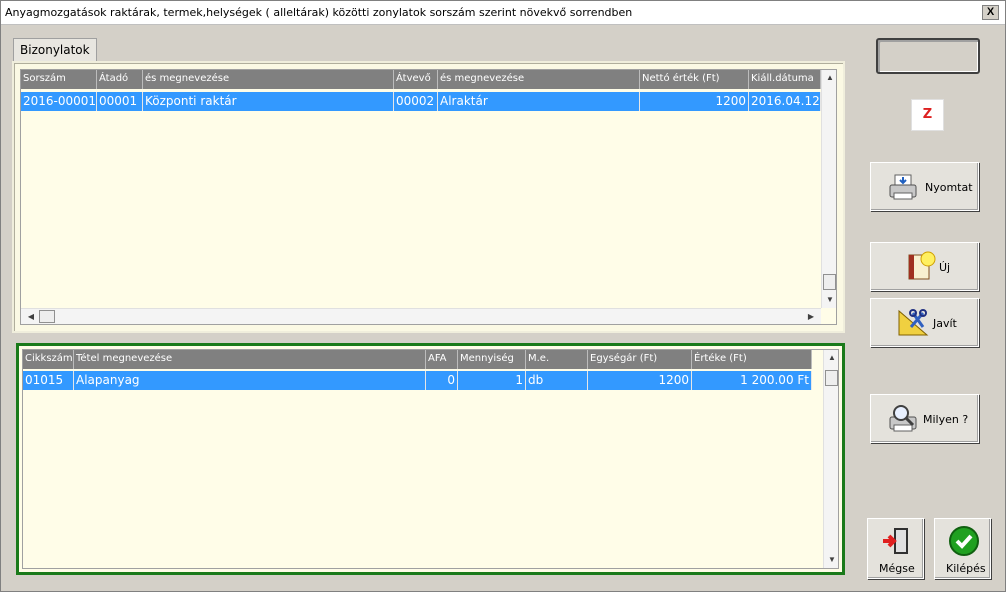  I want to click on edit-label: Javít, so click(945, 323).